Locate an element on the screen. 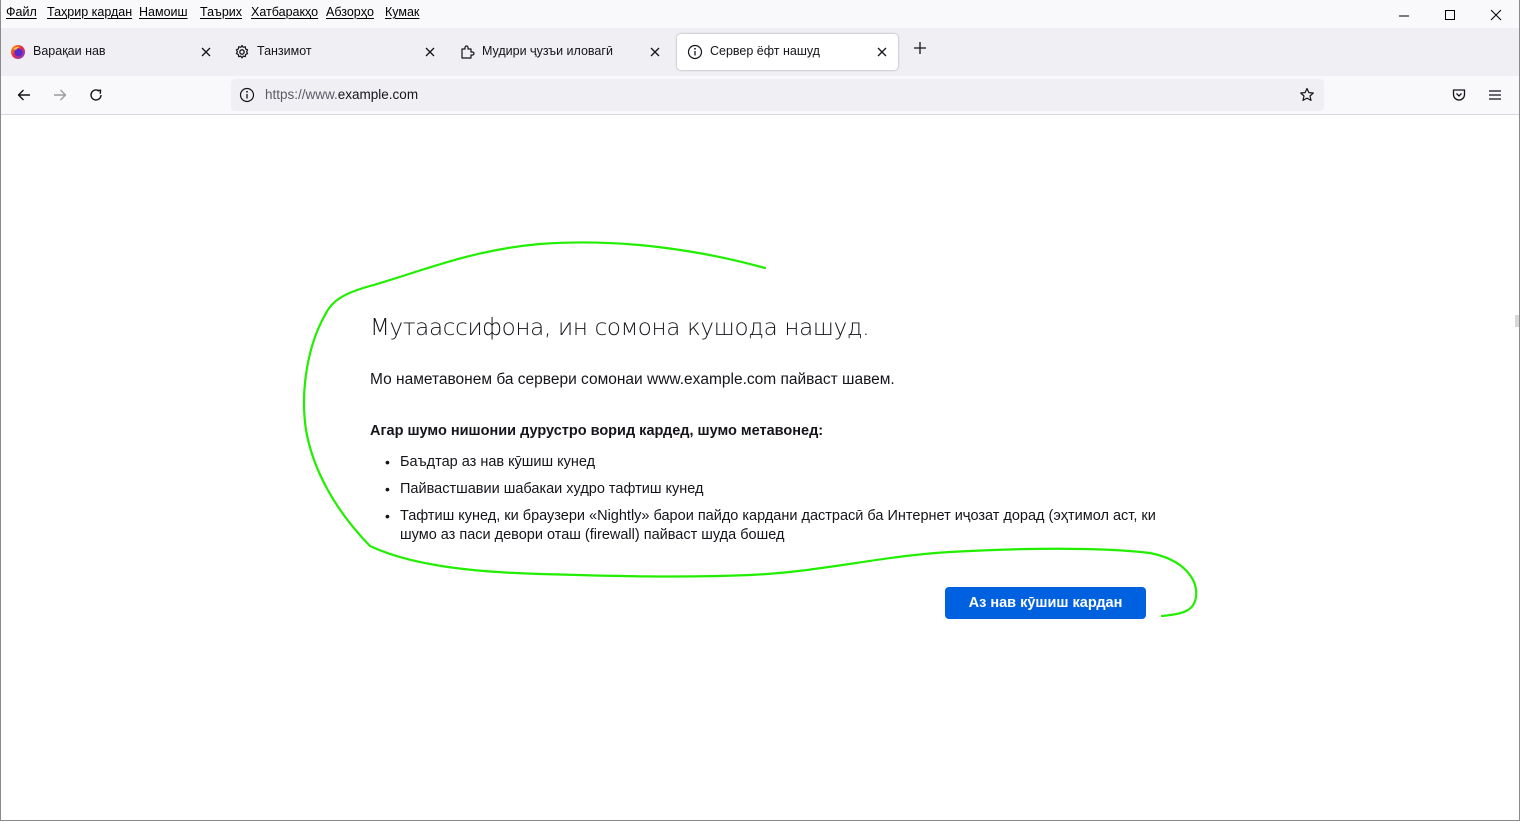  new-tab-button is located at coordinates (920, 48).